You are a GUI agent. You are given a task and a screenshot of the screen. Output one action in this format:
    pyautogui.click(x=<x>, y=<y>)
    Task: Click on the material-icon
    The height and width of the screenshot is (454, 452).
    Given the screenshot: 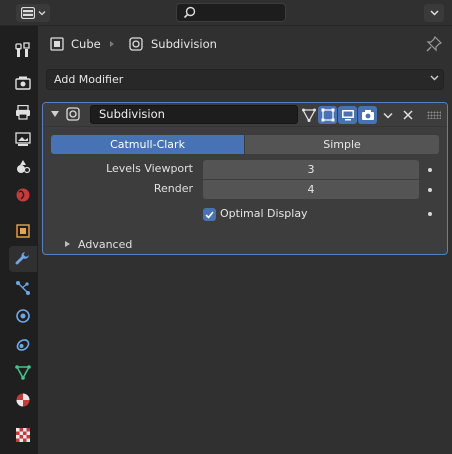 What is the action you would take?
    pyautogui.click(x=23, y=400)
    